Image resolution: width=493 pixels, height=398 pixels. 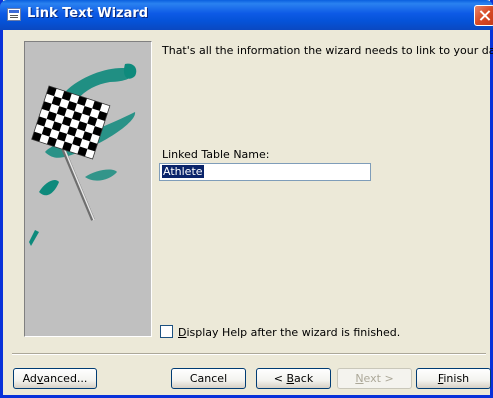 I want to click on next-button: Next >, so click(x=374, y=378).